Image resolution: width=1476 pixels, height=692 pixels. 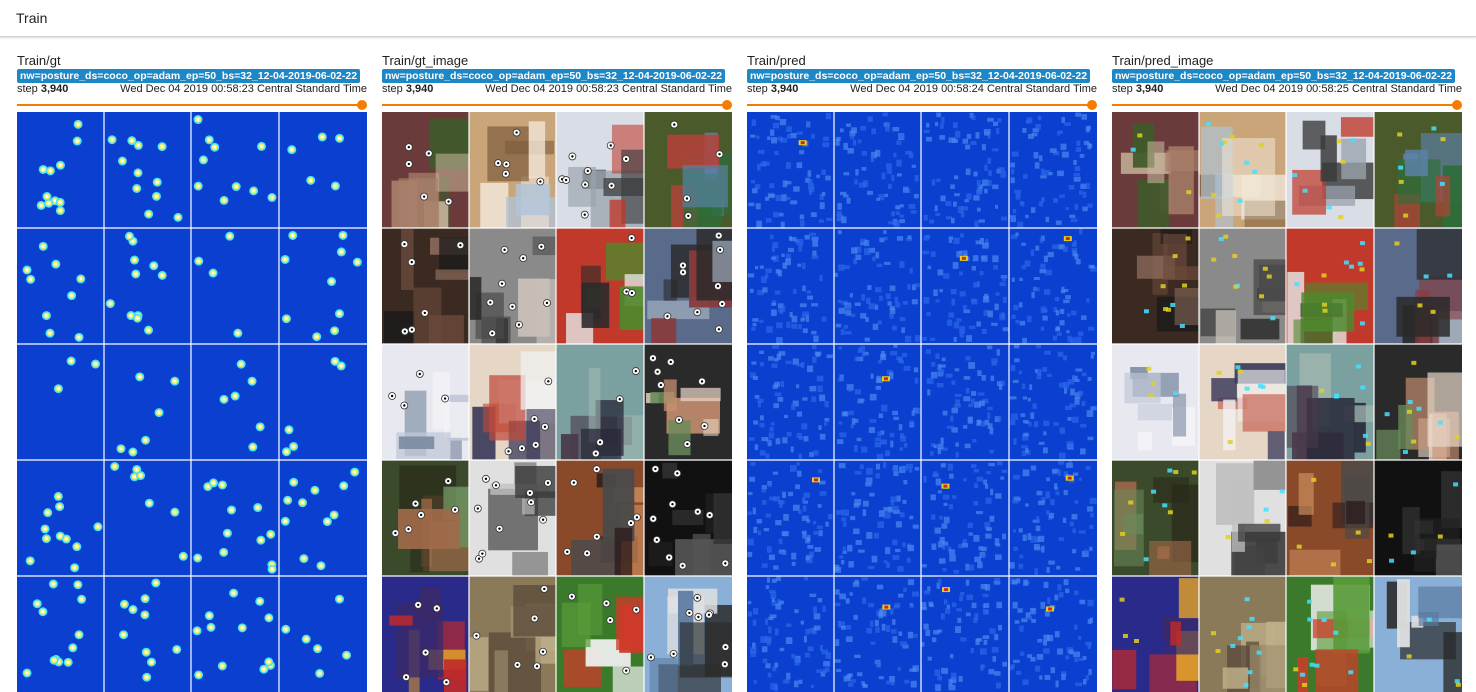 I want to click on card-title: Train/gt, so click(x=39, y=60).